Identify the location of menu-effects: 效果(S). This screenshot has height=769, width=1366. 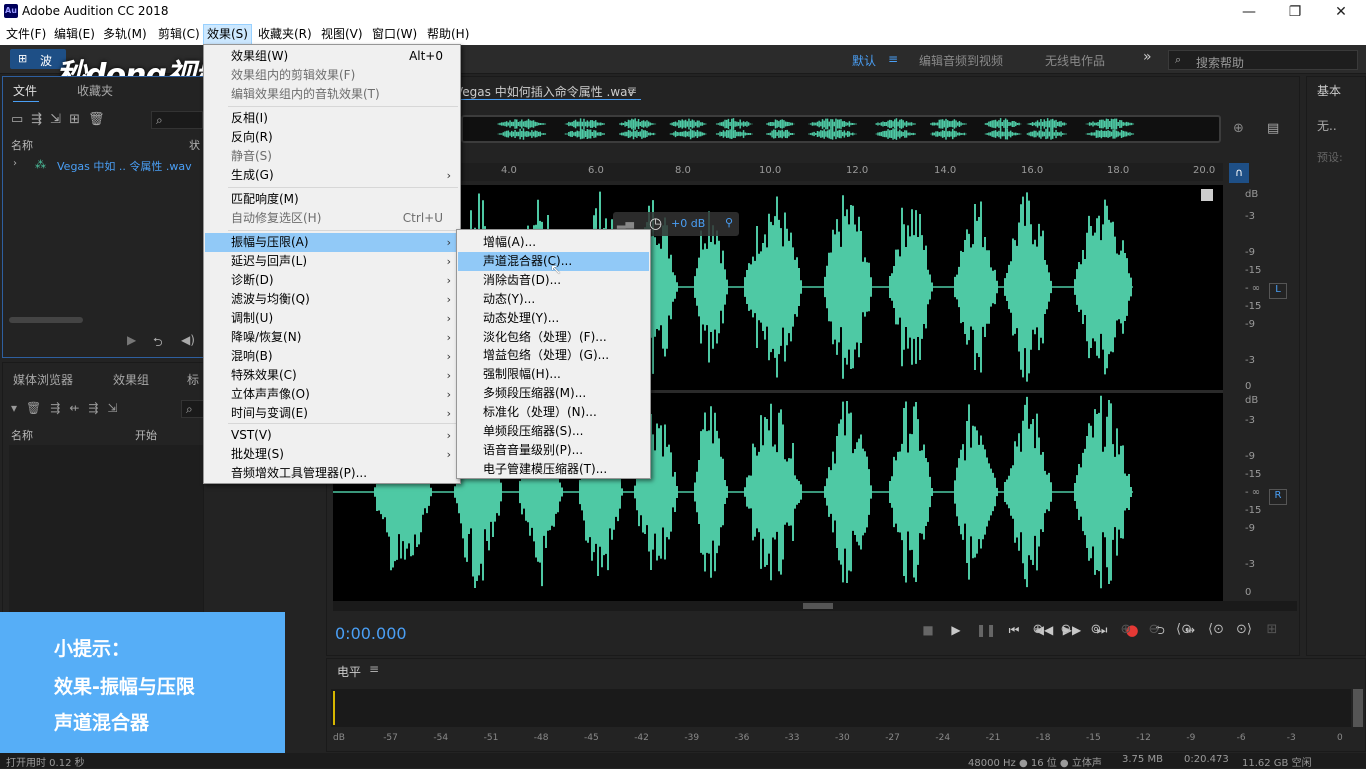
(227, 34).